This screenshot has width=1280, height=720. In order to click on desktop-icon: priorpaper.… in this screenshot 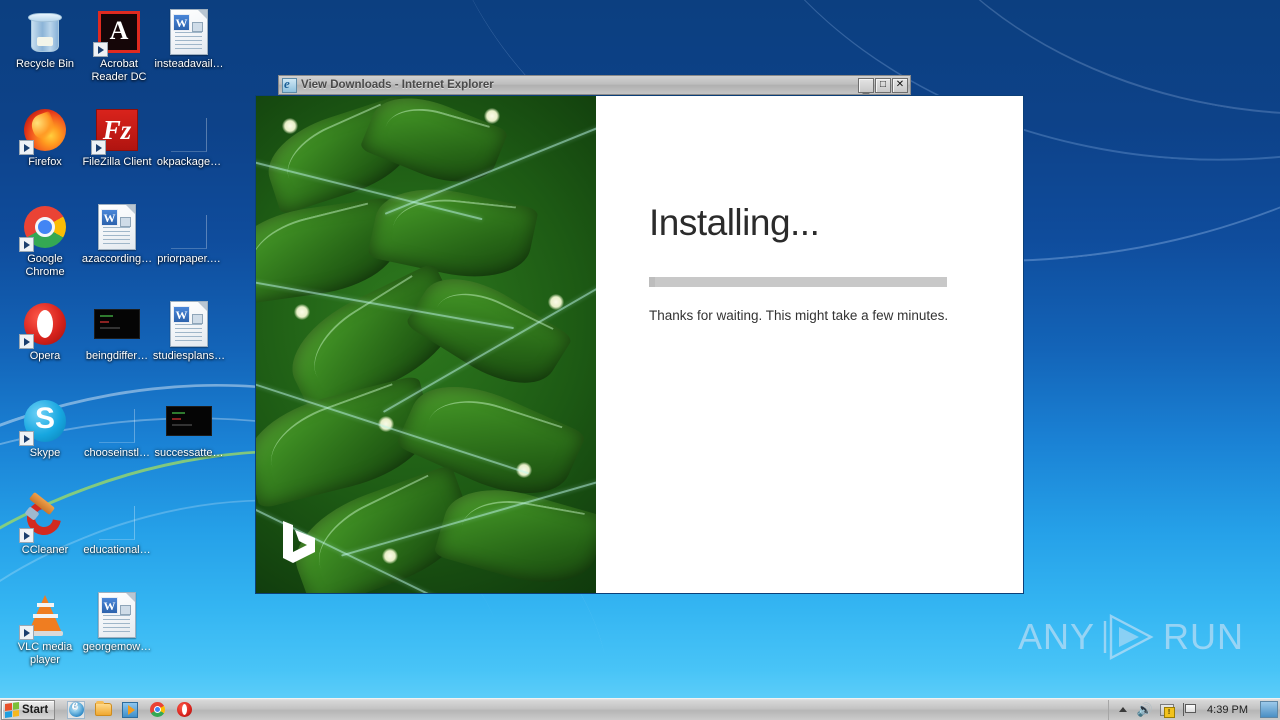, I will do `click(189, 234)`.